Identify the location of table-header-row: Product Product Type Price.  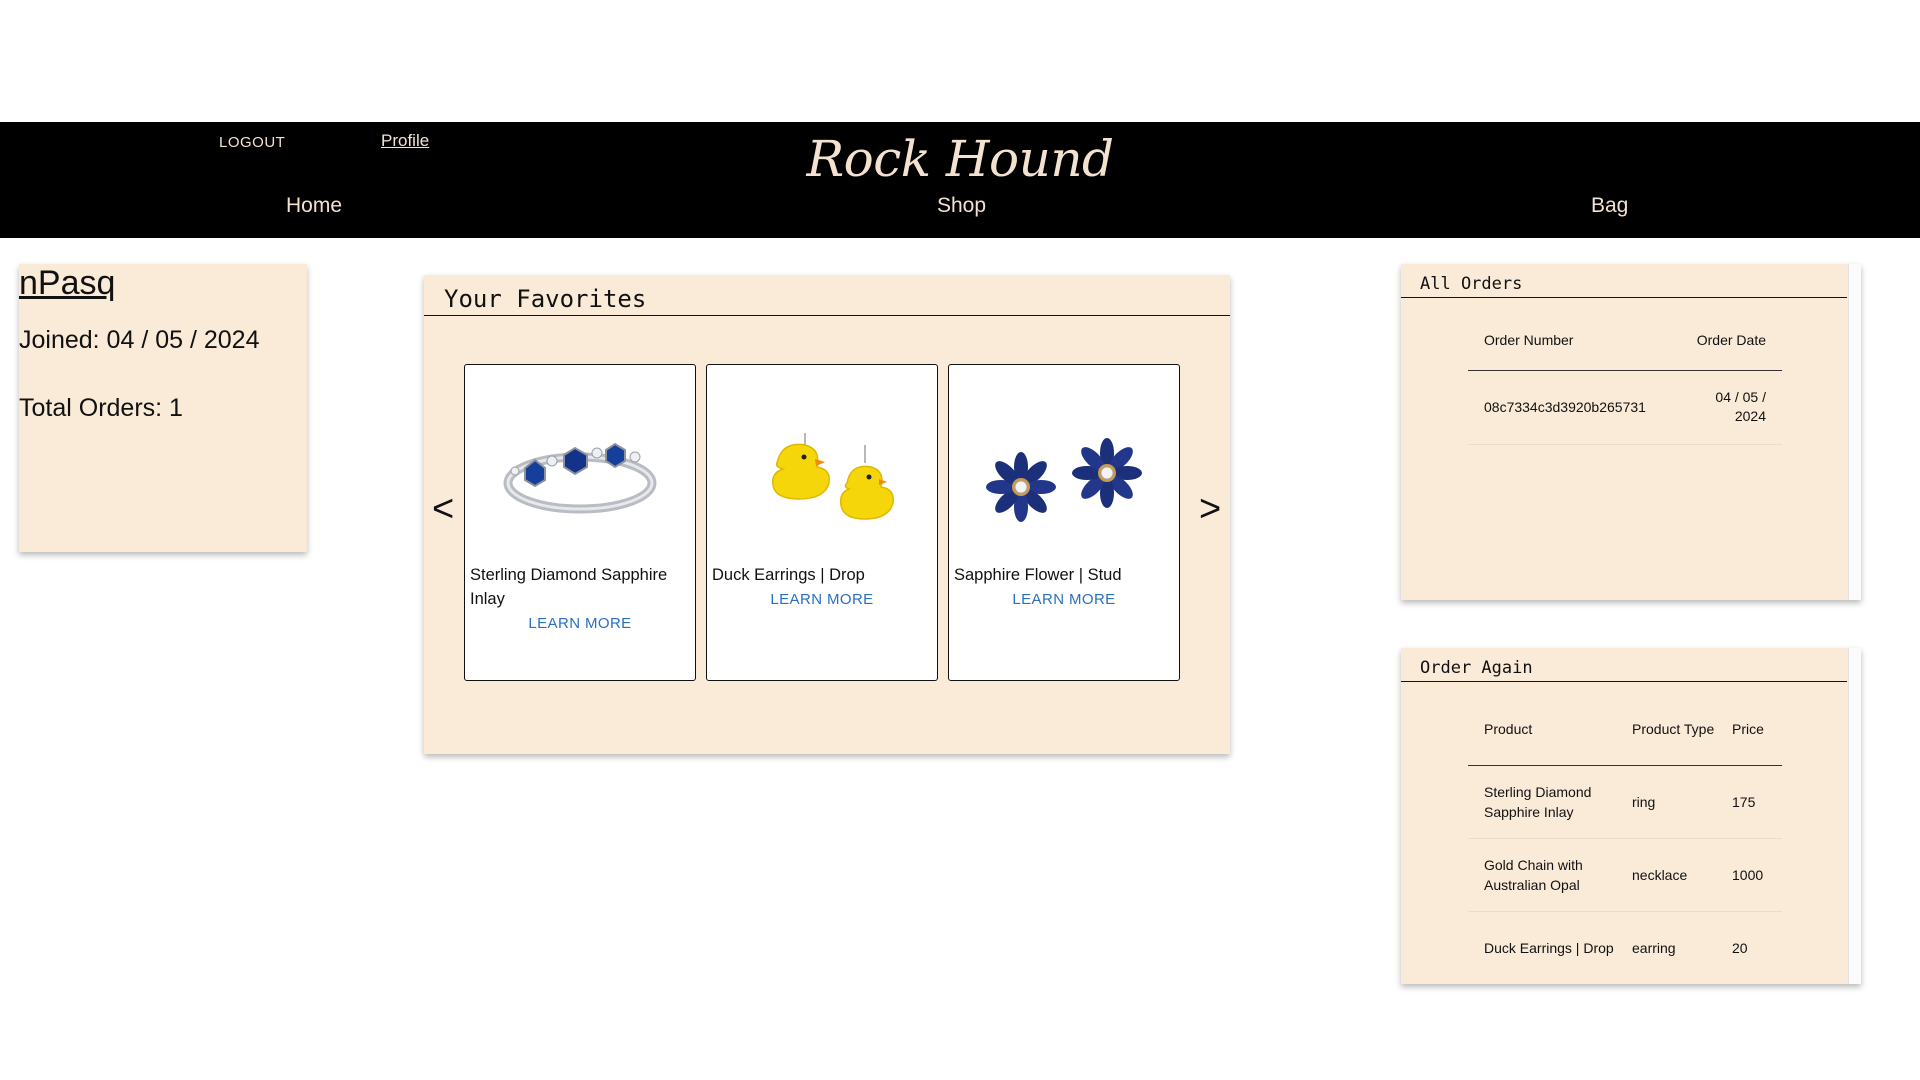
(1625, 729).